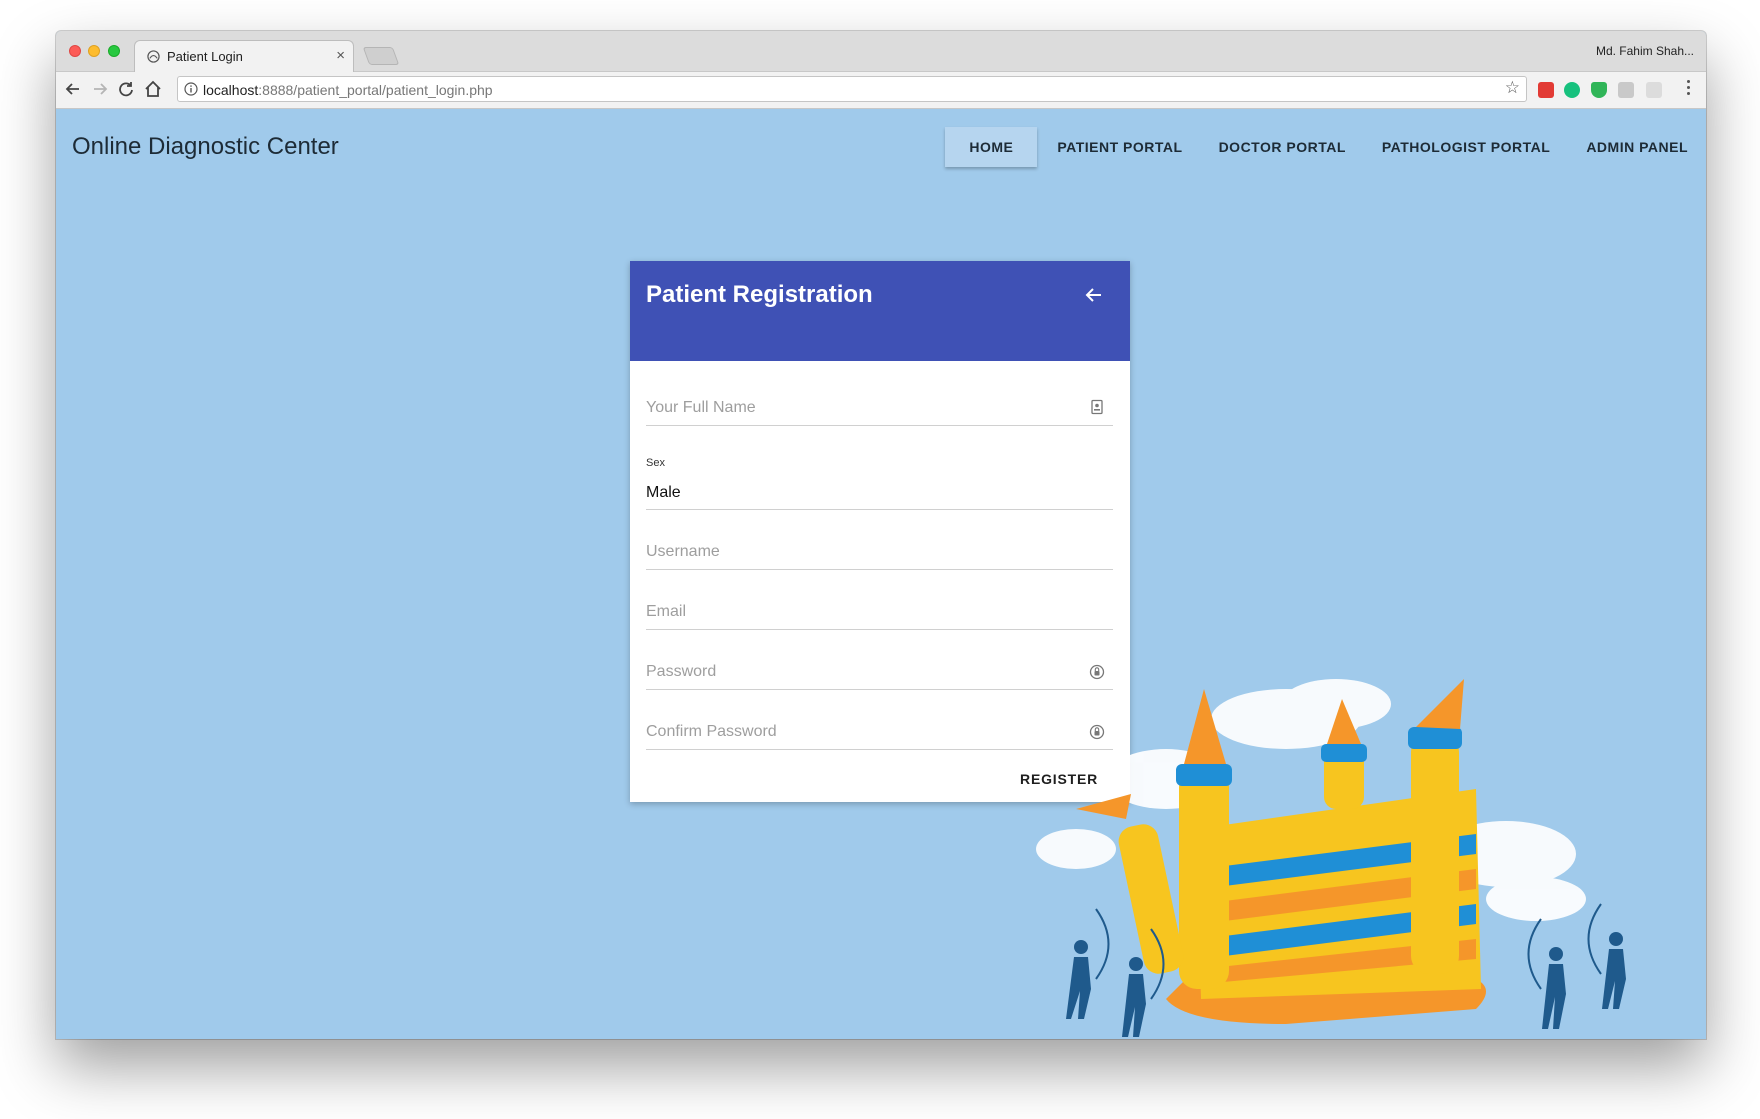  I want to click on bouncy-castle-illustration, so click(1331, 858).